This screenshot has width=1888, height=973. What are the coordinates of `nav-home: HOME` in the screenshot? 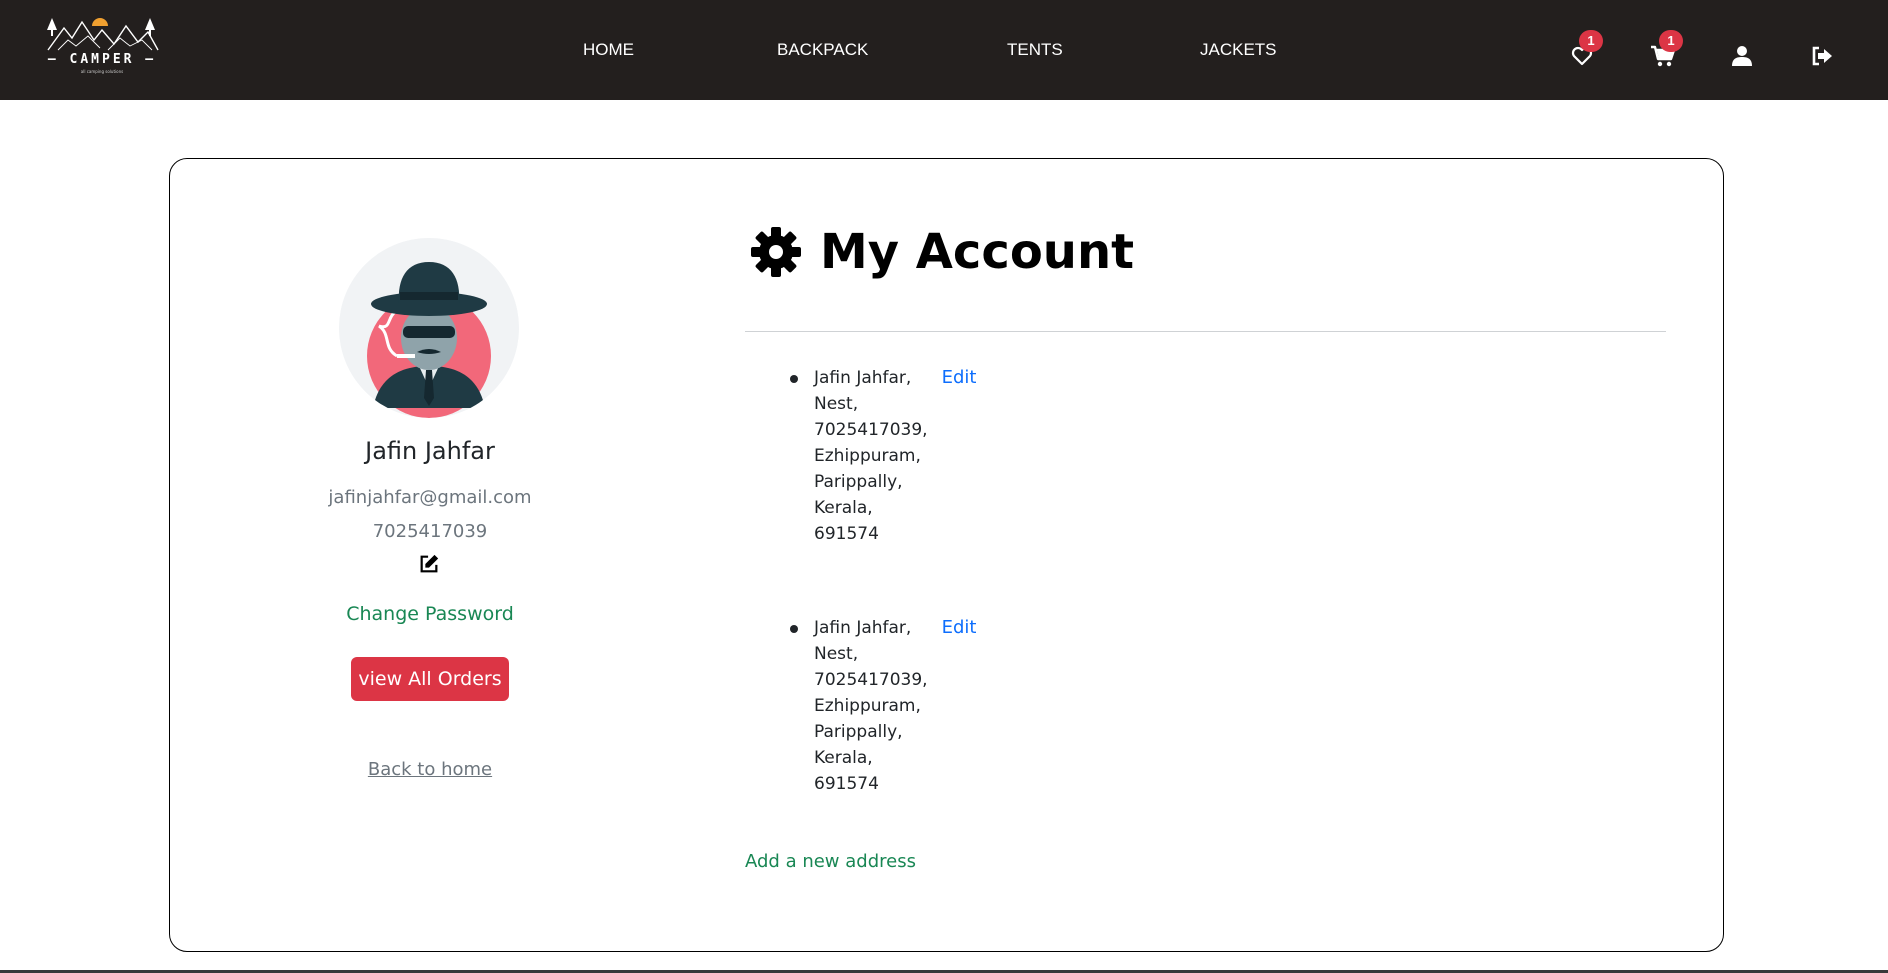 It's located at (608, 50).